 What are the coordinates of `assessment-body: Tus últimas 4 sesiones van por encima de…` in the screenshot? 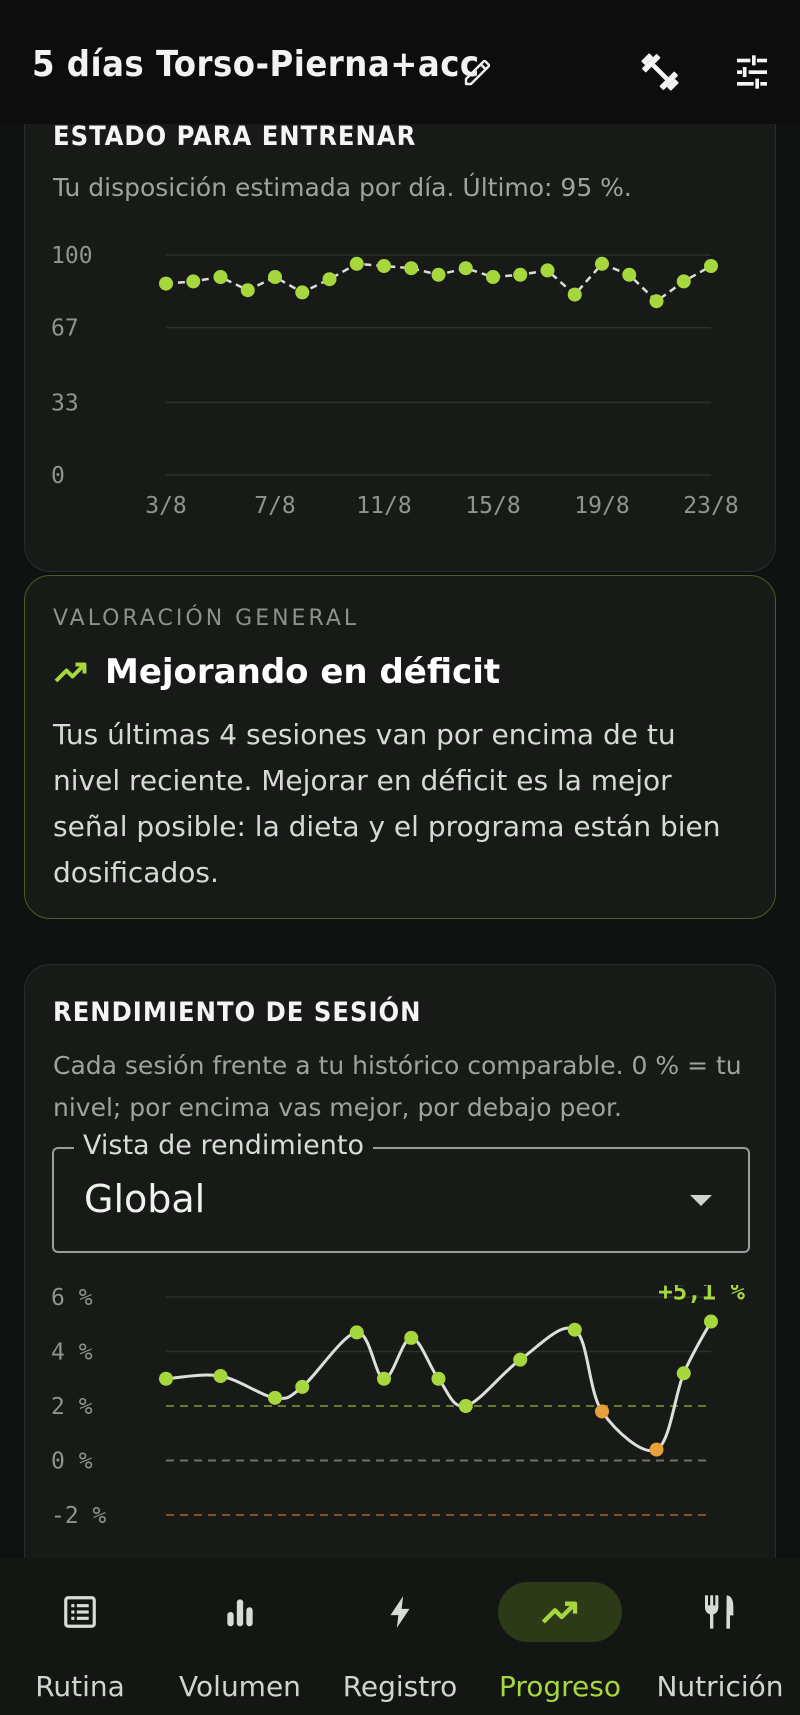 It's located at (387, 803).